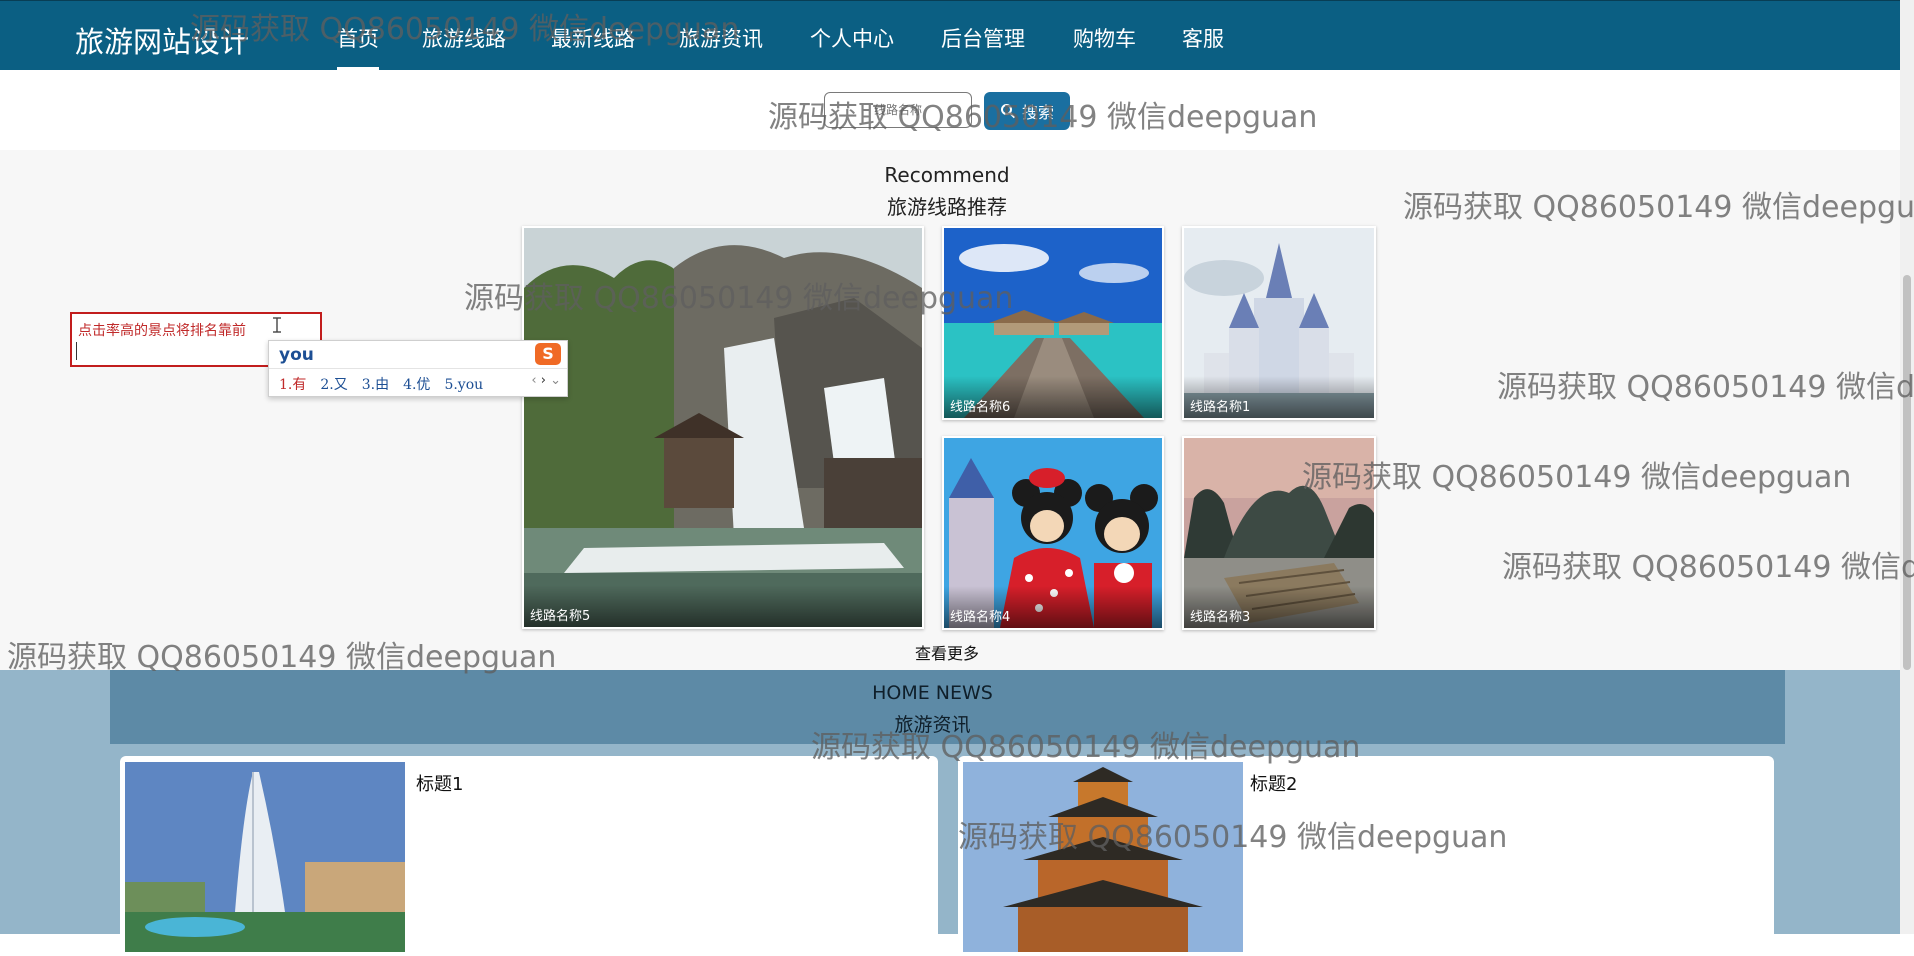 This screenshot has height=956, width=1914. Describe the element at coordinates (593, 38) in the screenshot. I see `nav-item-latest-routes: 最新线路` at that location.